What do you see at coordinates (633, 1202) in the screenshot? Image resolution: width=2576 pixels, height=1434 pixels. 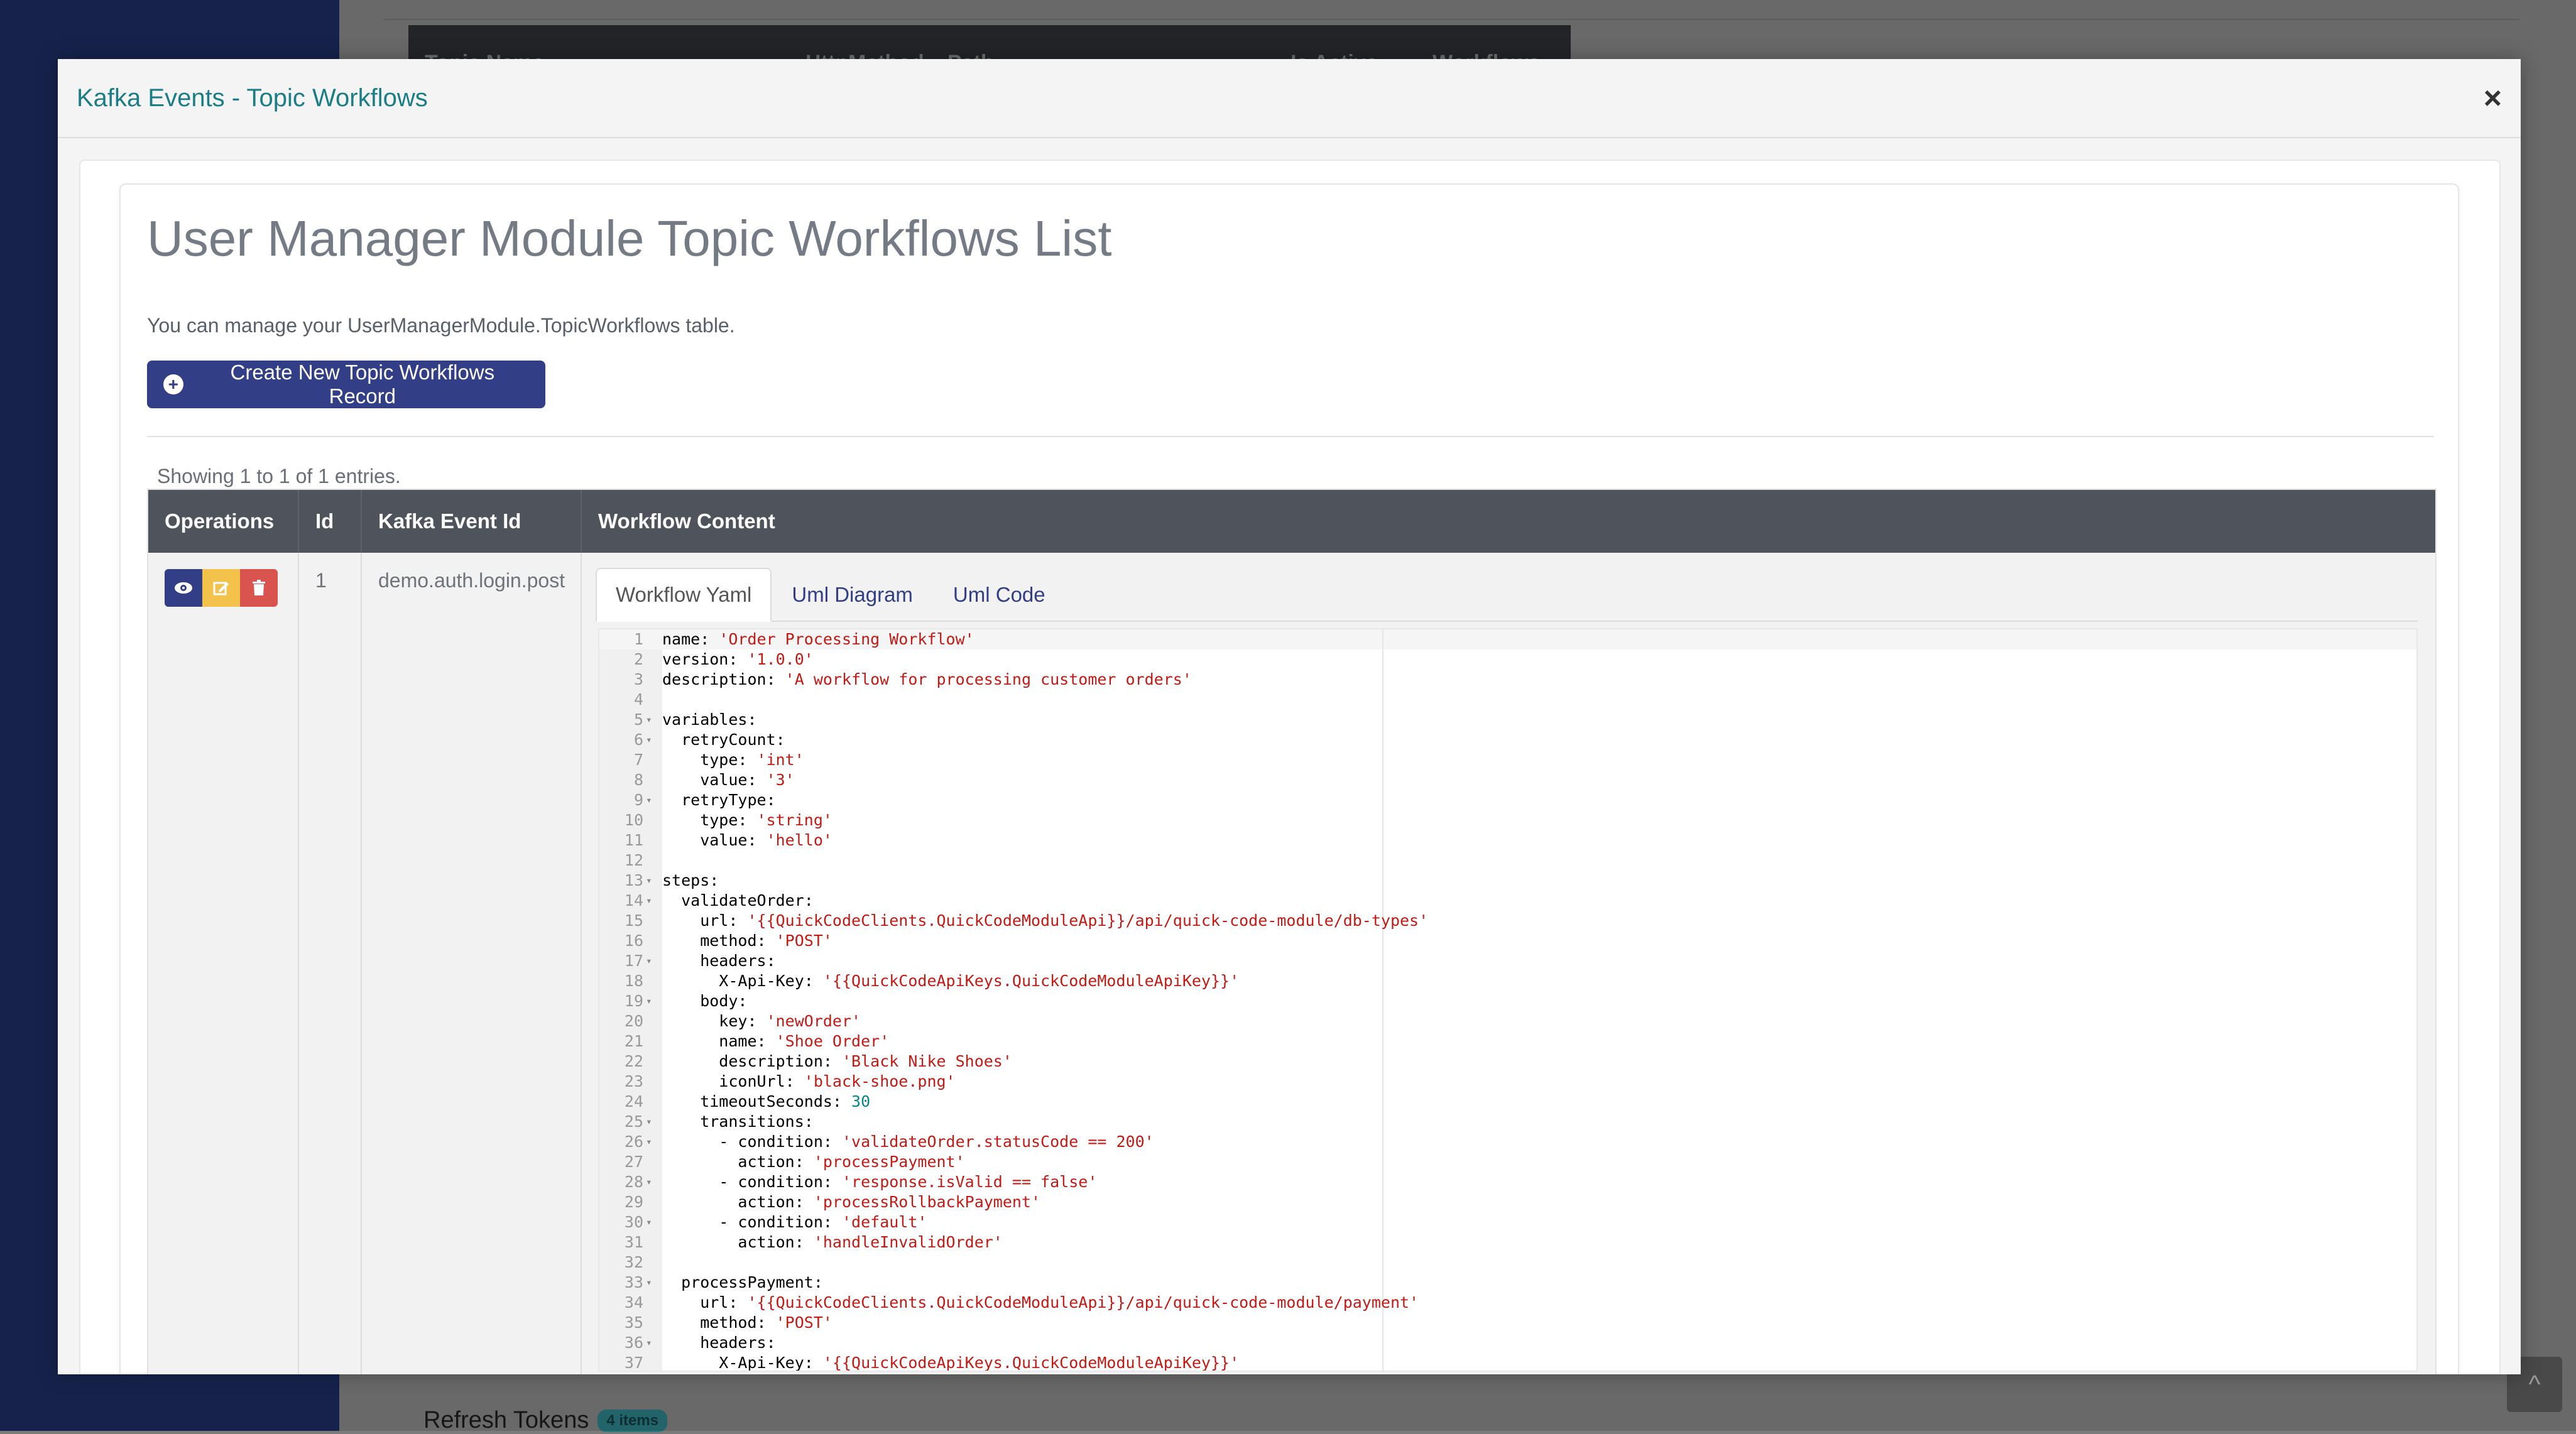 I see `line-number: 29` at bounding box center [633, 1202].